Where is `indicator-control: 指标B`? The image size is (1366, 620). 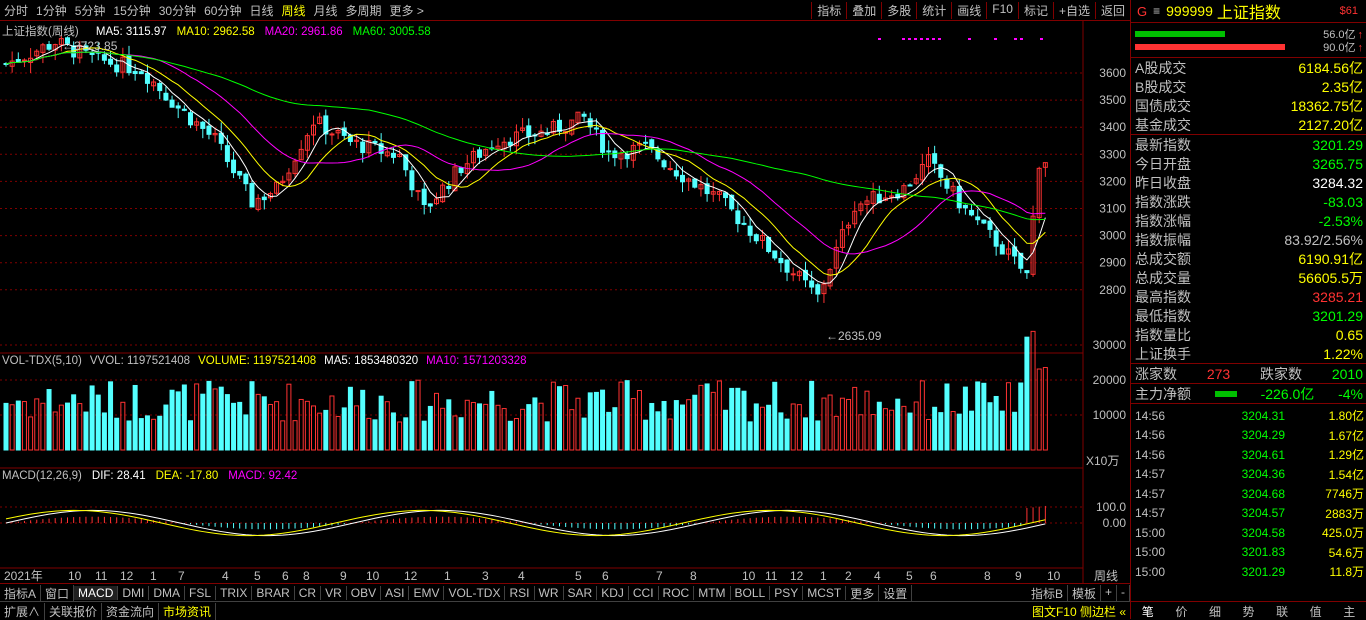
indicator-control: 指标B is located at coordinates (1047, 593).